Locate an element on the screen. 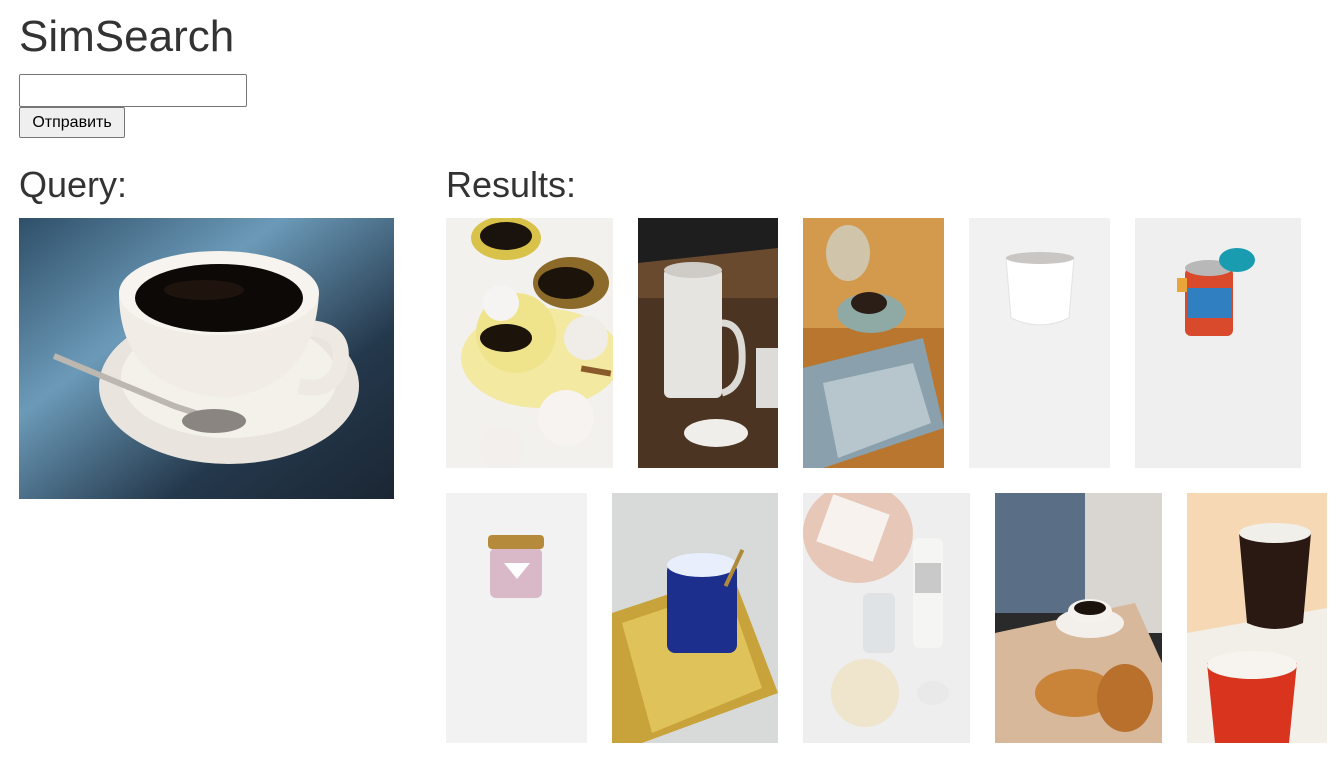 The width and height of the screenshot is (1344, 770). app-title: SimSearch is located at coordinates (127, 36).